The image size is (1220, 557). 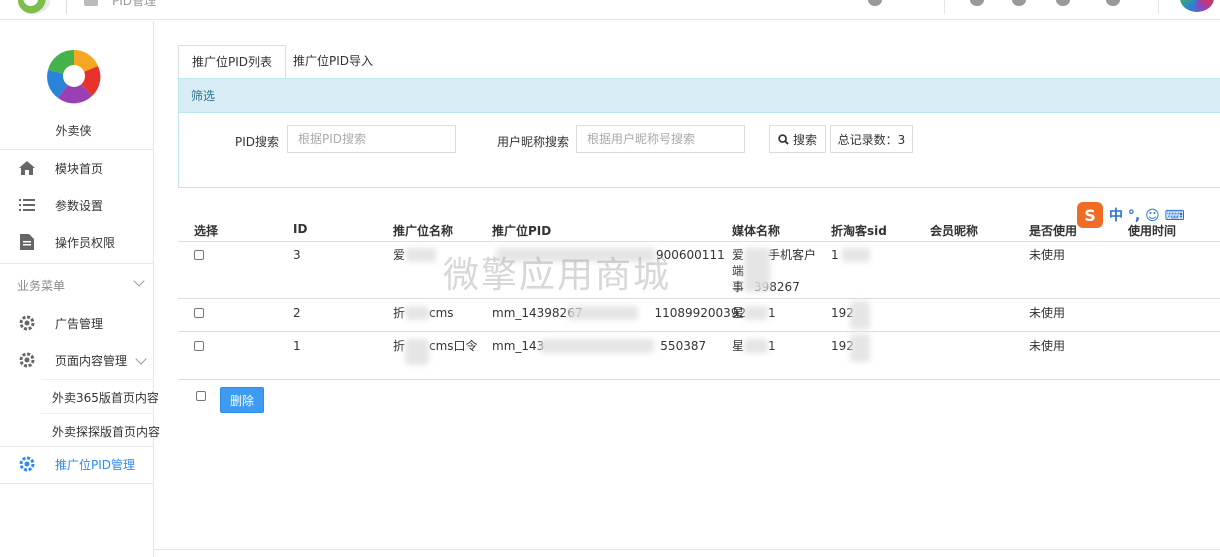 What do you see at coordinates (206, 231) in the screenshot?
I see `column-header: 选择` at bounding box center [206, 231].